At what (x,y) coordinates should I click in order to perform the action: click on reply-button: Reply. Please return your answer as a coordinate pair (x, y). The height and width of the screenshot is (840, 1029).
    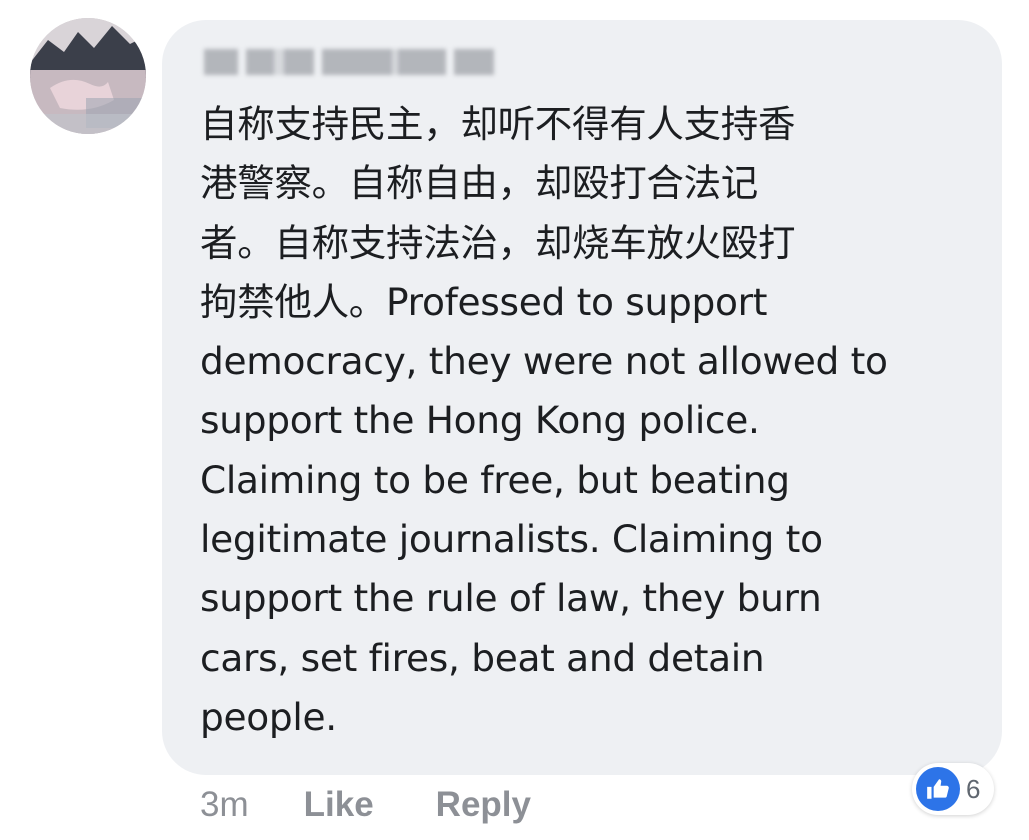
    Looking at the image, I should click on (483, 805).